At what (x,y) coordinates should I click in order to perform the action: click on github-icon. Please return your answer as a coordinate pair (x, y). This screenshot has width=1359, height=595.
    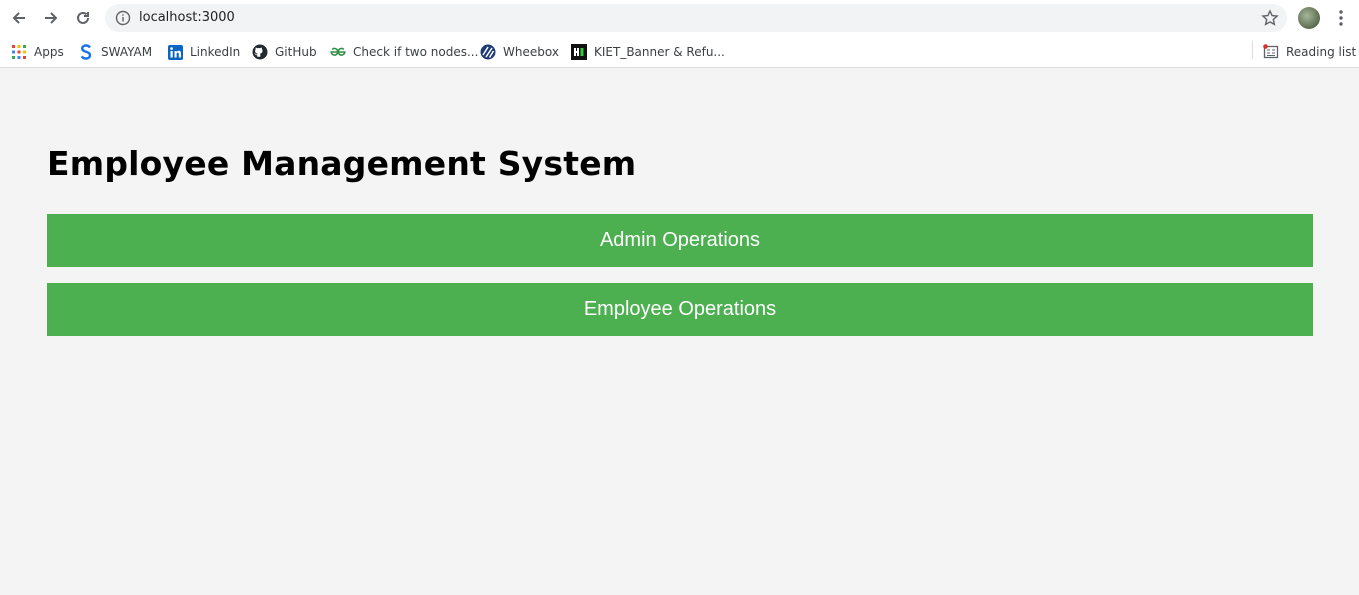
    Looking at the image, I should click on (260, 52).